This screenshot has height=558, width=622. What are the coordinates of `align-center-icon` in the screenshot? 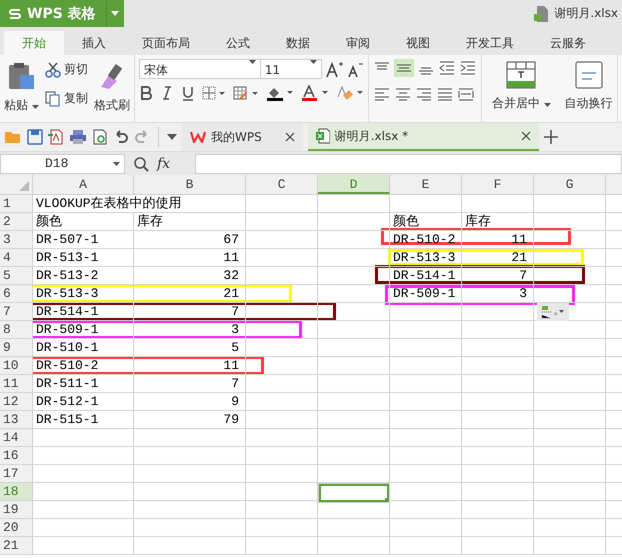 It's located at (403, 94).